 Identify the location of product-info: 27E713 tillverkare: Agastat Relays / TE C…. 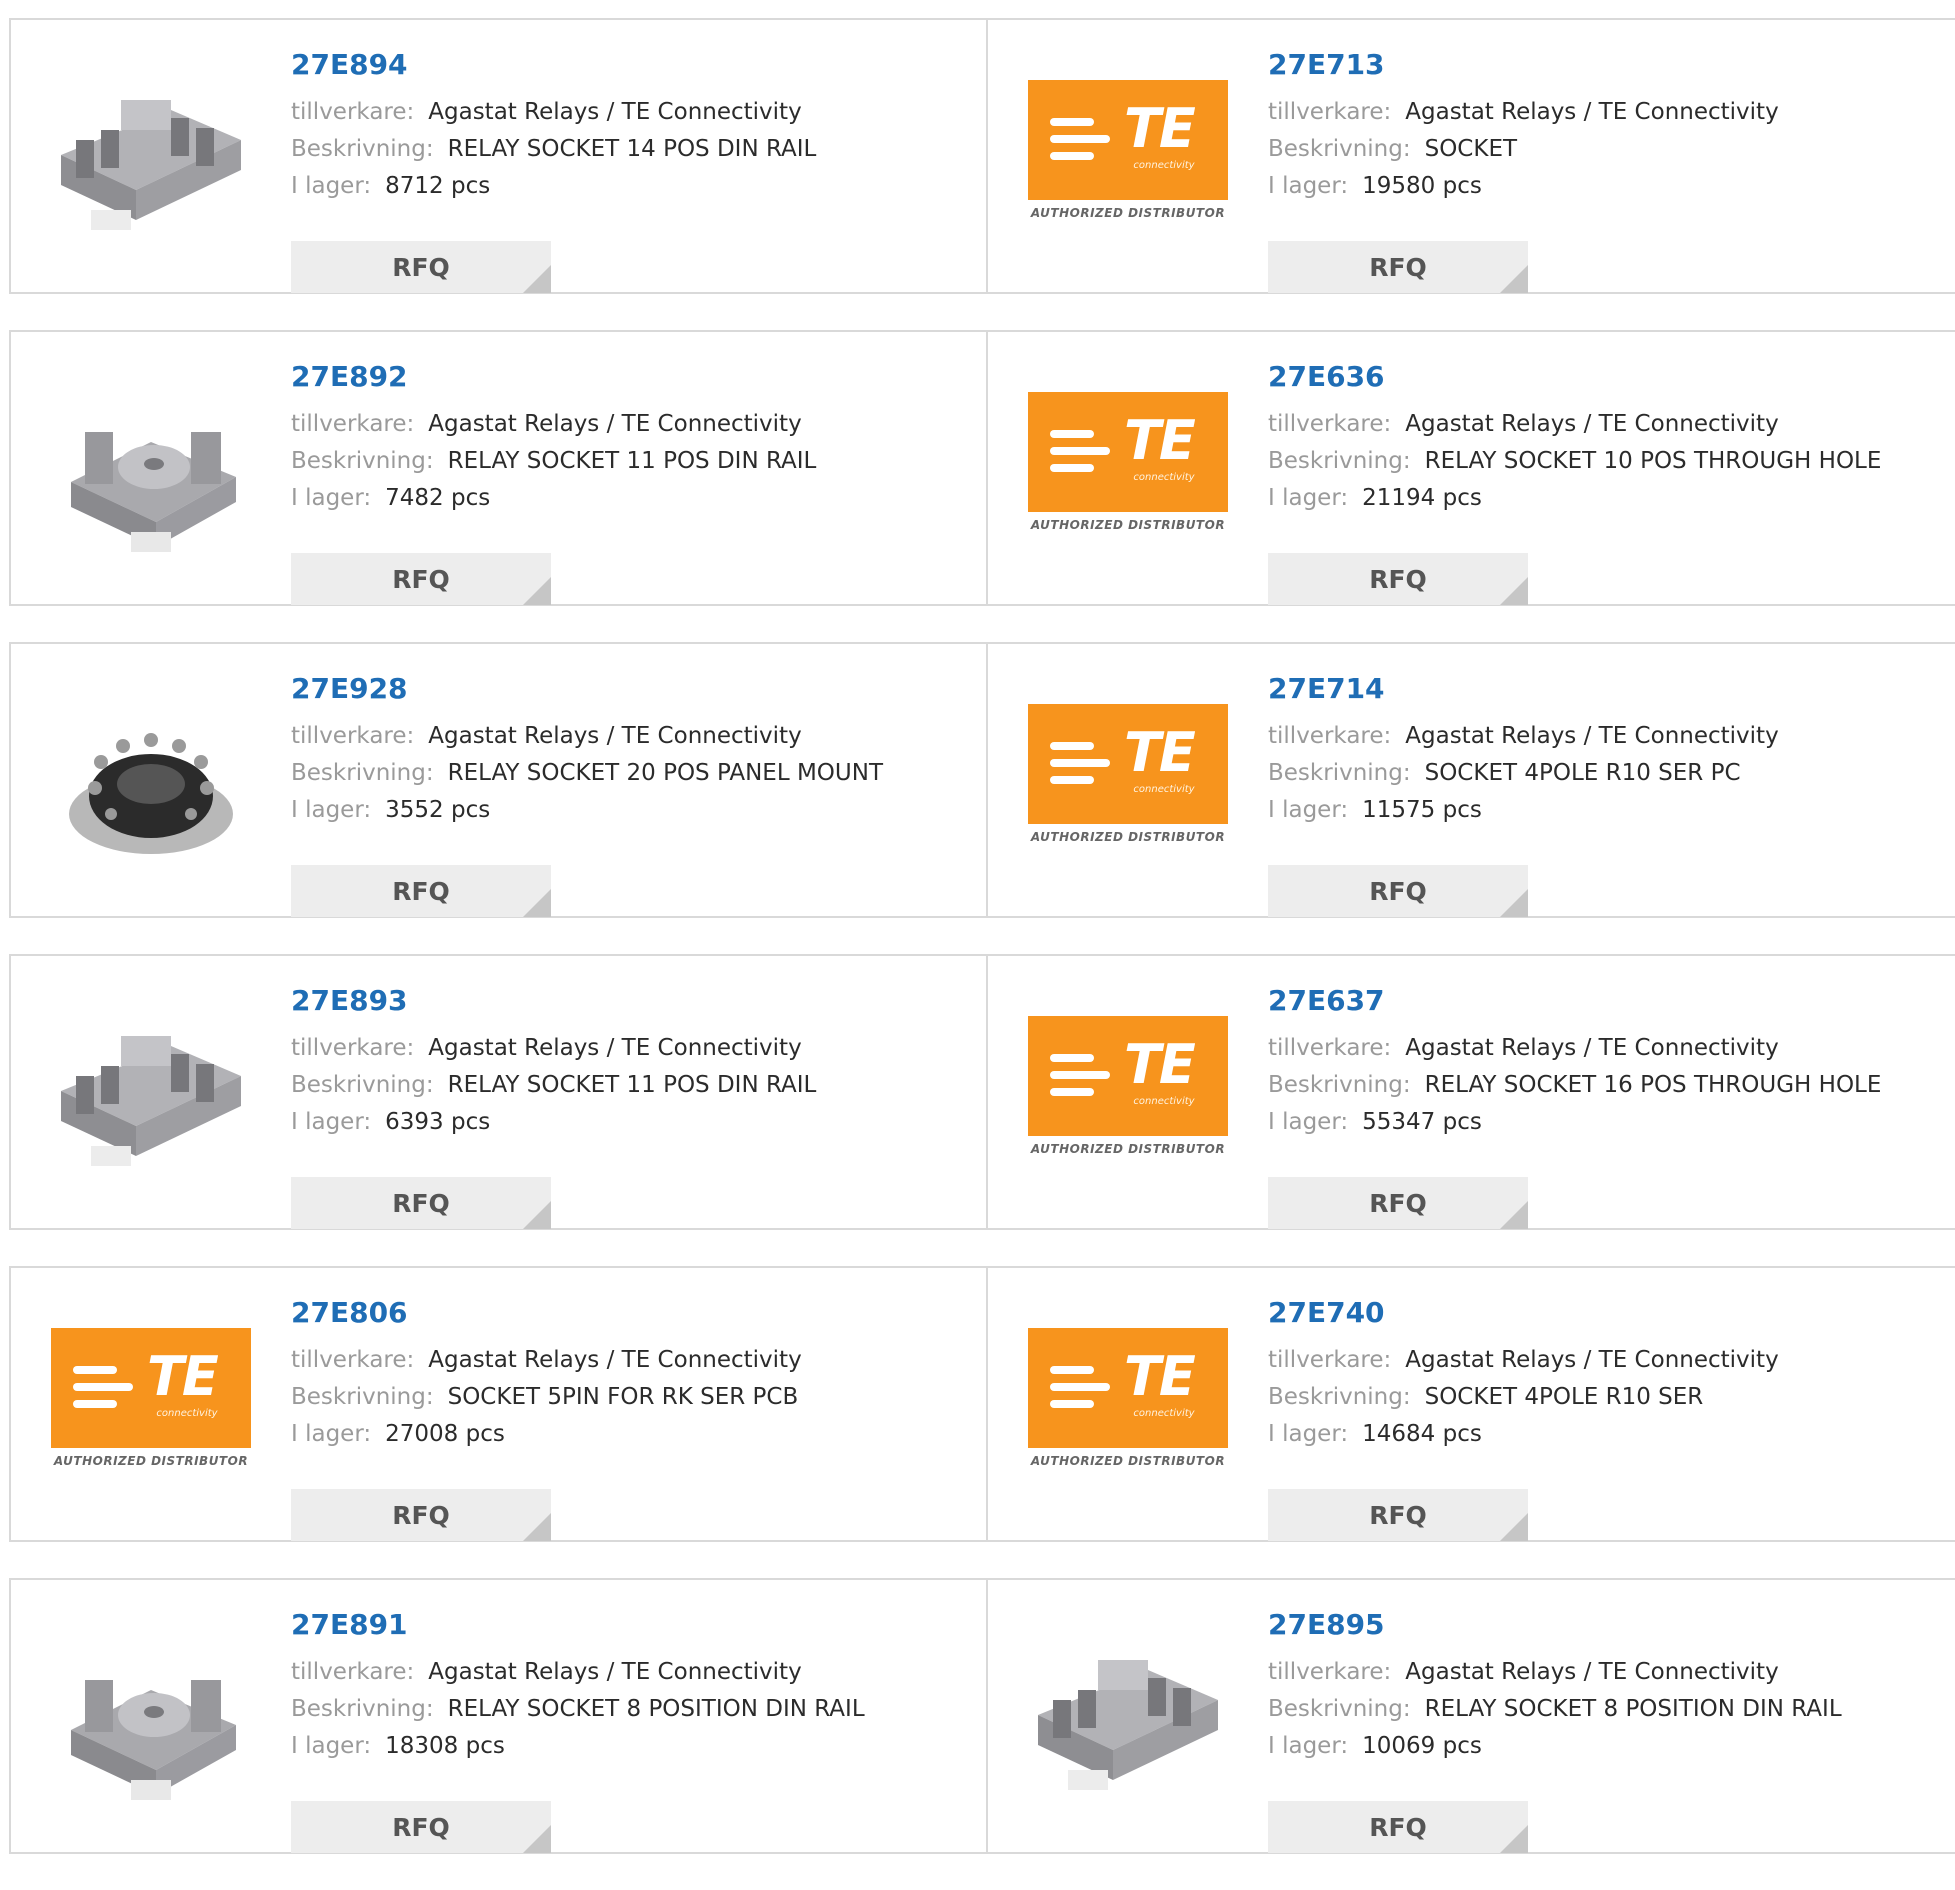
(1606, 170).